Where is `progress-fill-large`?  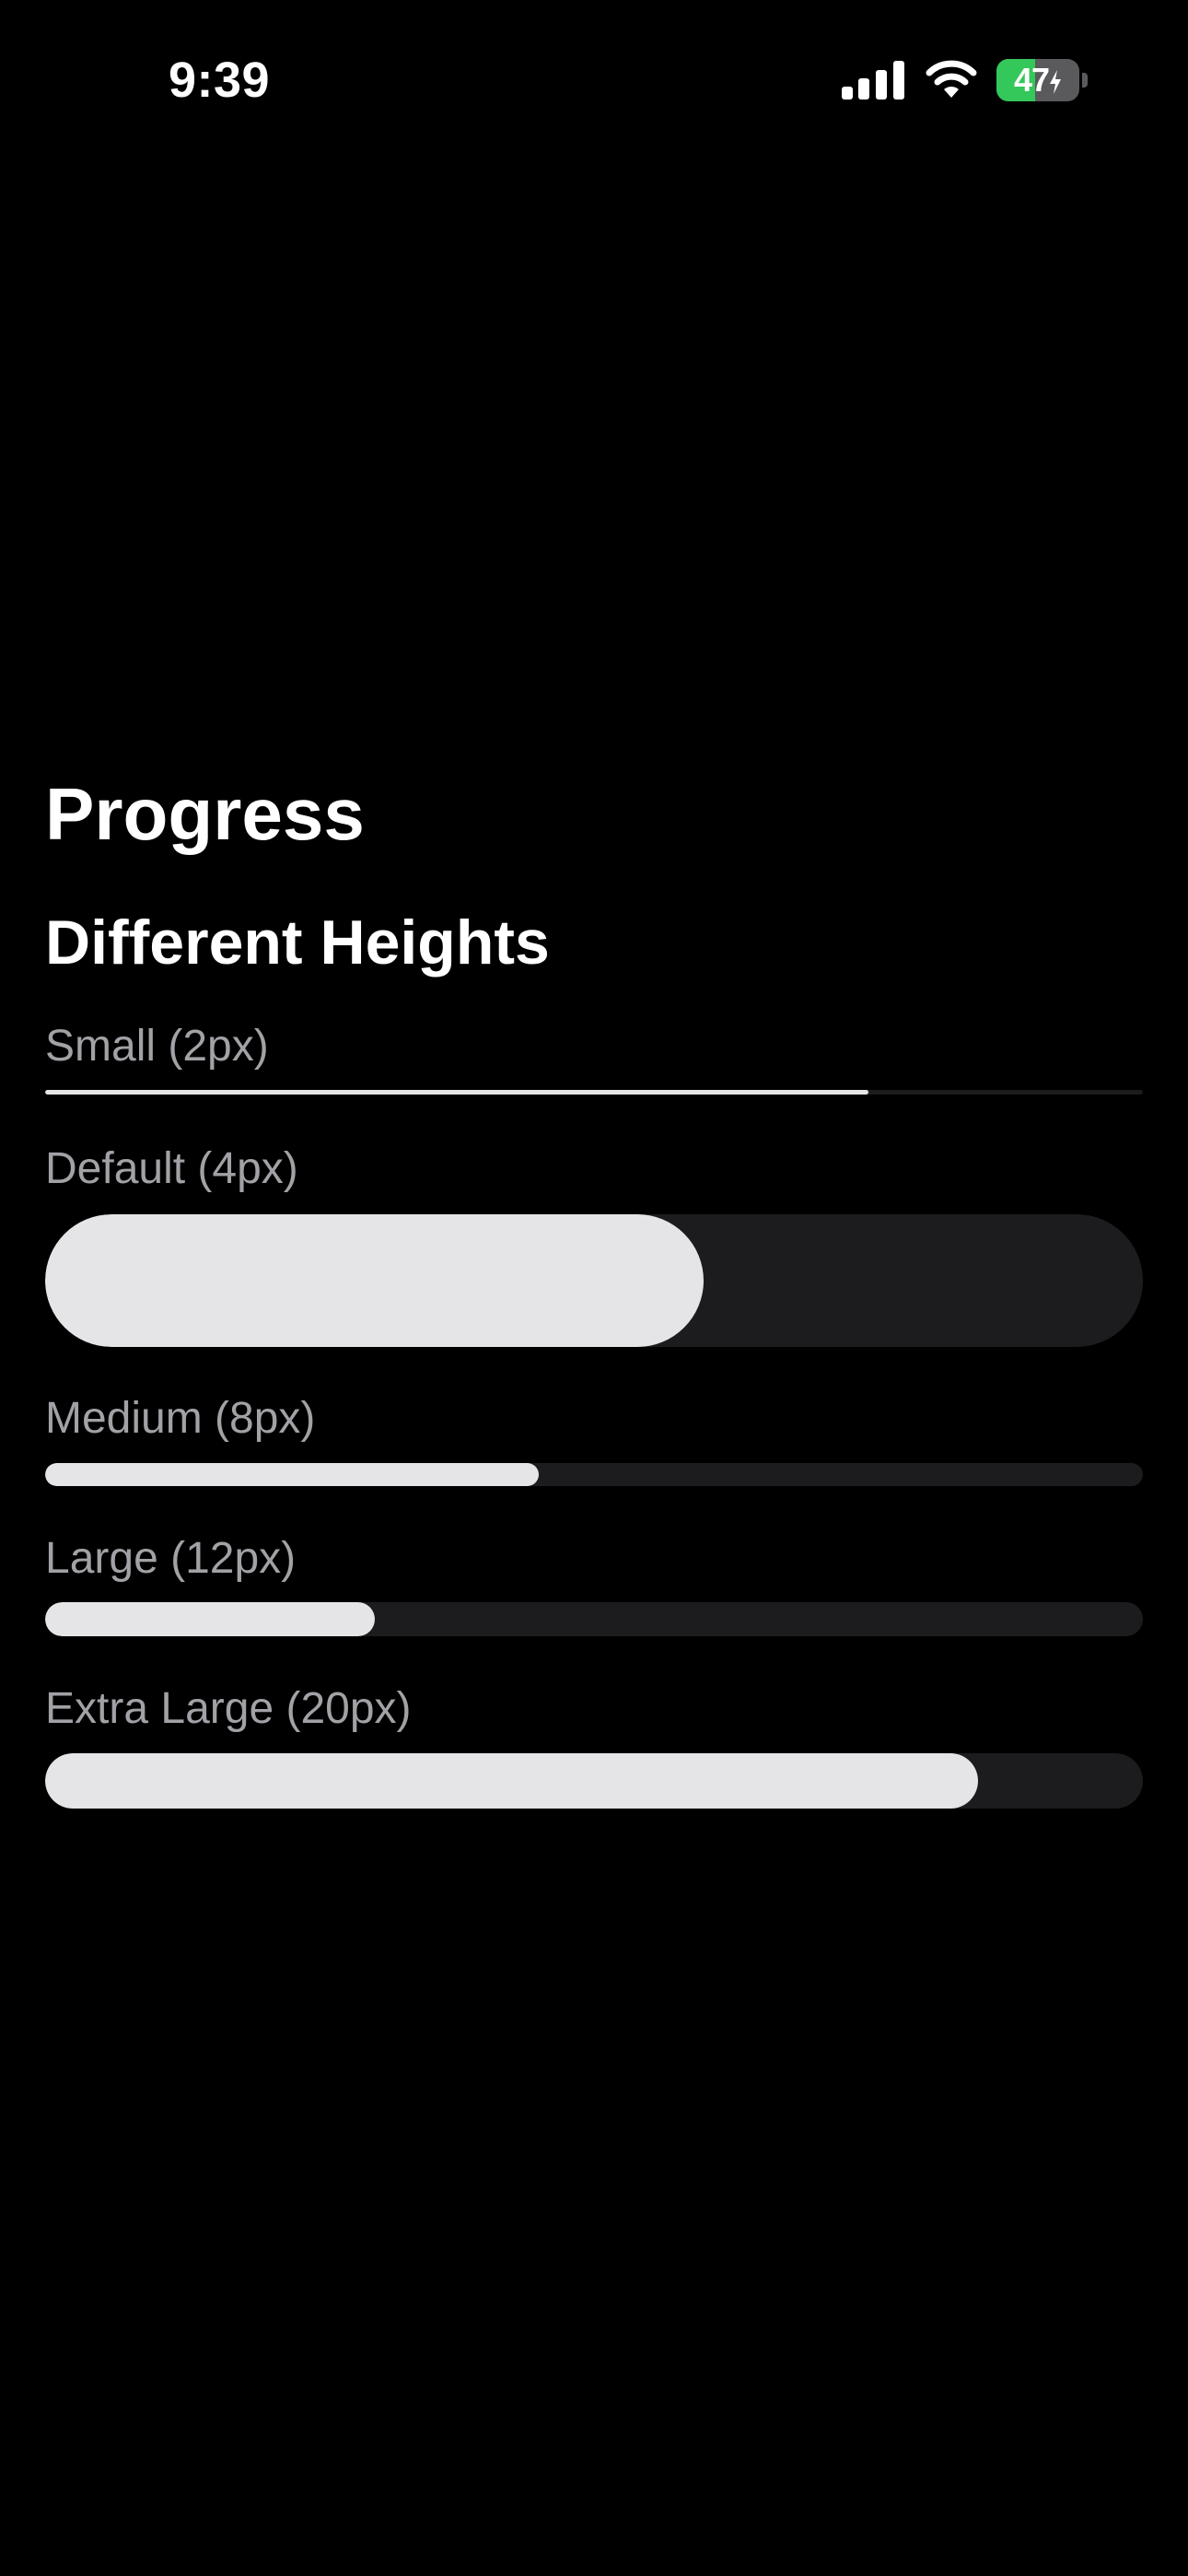
progress-fill-large is located at coordinates (210, 1619).